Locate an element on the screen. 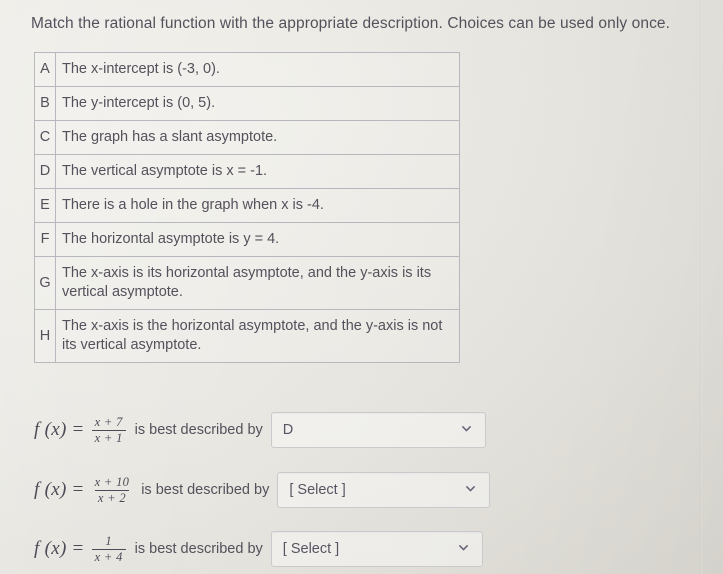  fraction-numerator: 1 is located at coordinates (108, 540).